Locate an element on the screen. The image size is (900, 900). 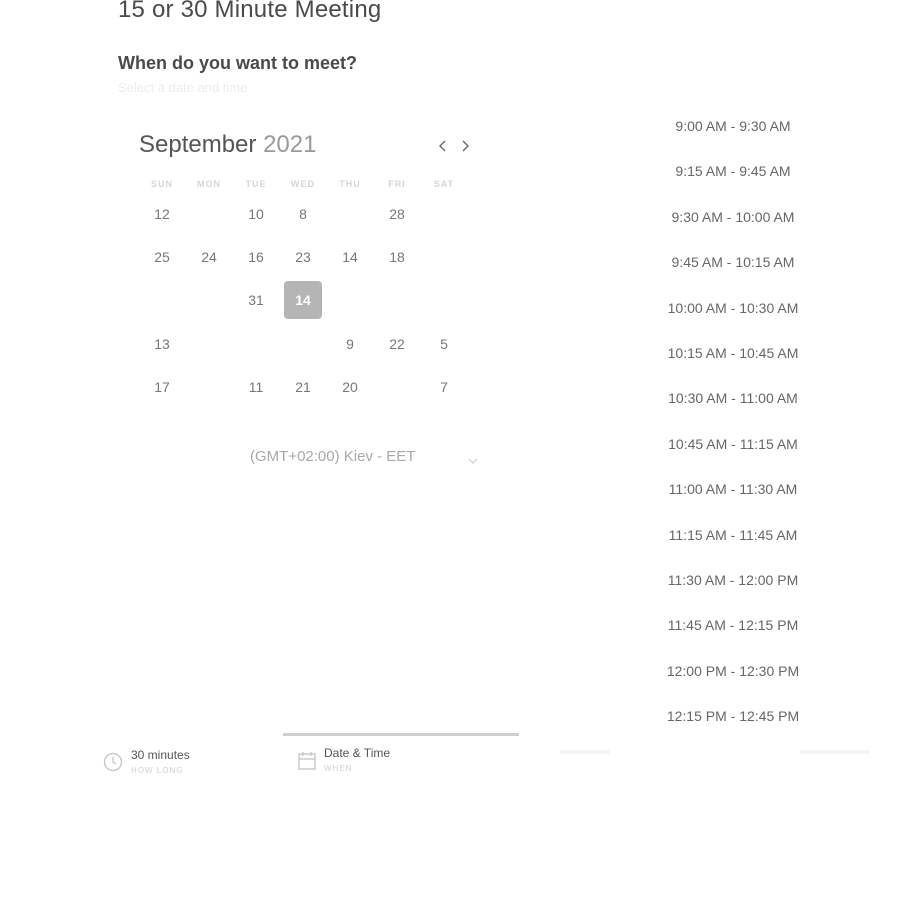
step-date-time-label: Date & Time is located at coordinates (357, 753).